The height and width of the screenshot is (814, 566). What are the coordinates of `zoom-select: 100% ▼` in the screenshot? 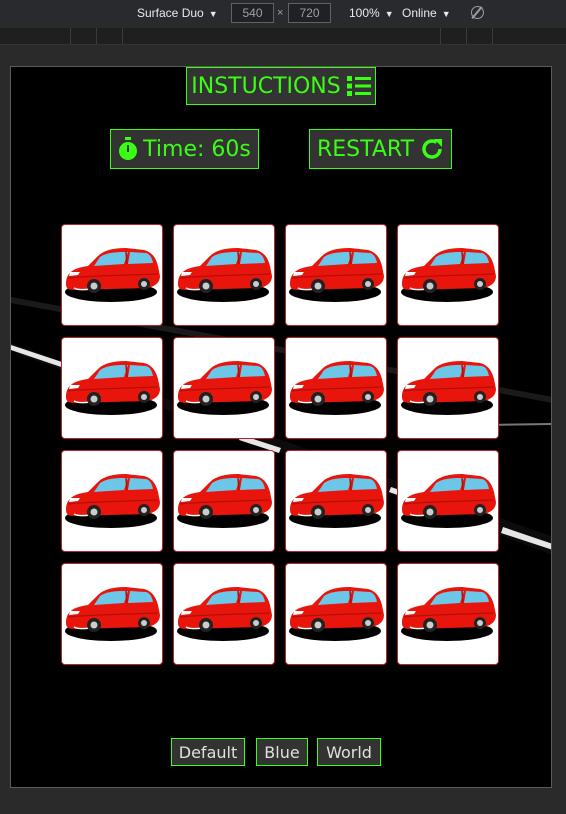 It's located at (371, 13).